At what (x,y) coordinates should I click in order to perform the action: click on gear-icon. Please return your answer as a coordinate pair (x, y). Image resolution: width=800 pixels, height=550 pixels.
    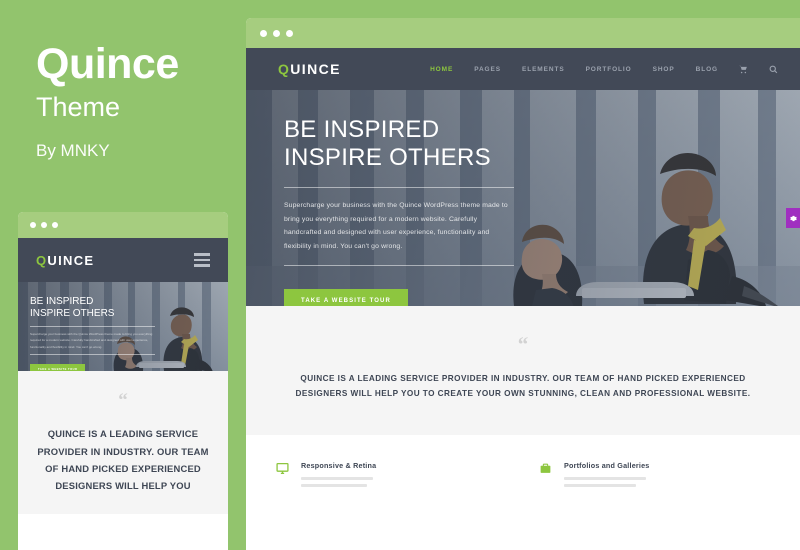
    Looking at the image, I should click on (793, 218).